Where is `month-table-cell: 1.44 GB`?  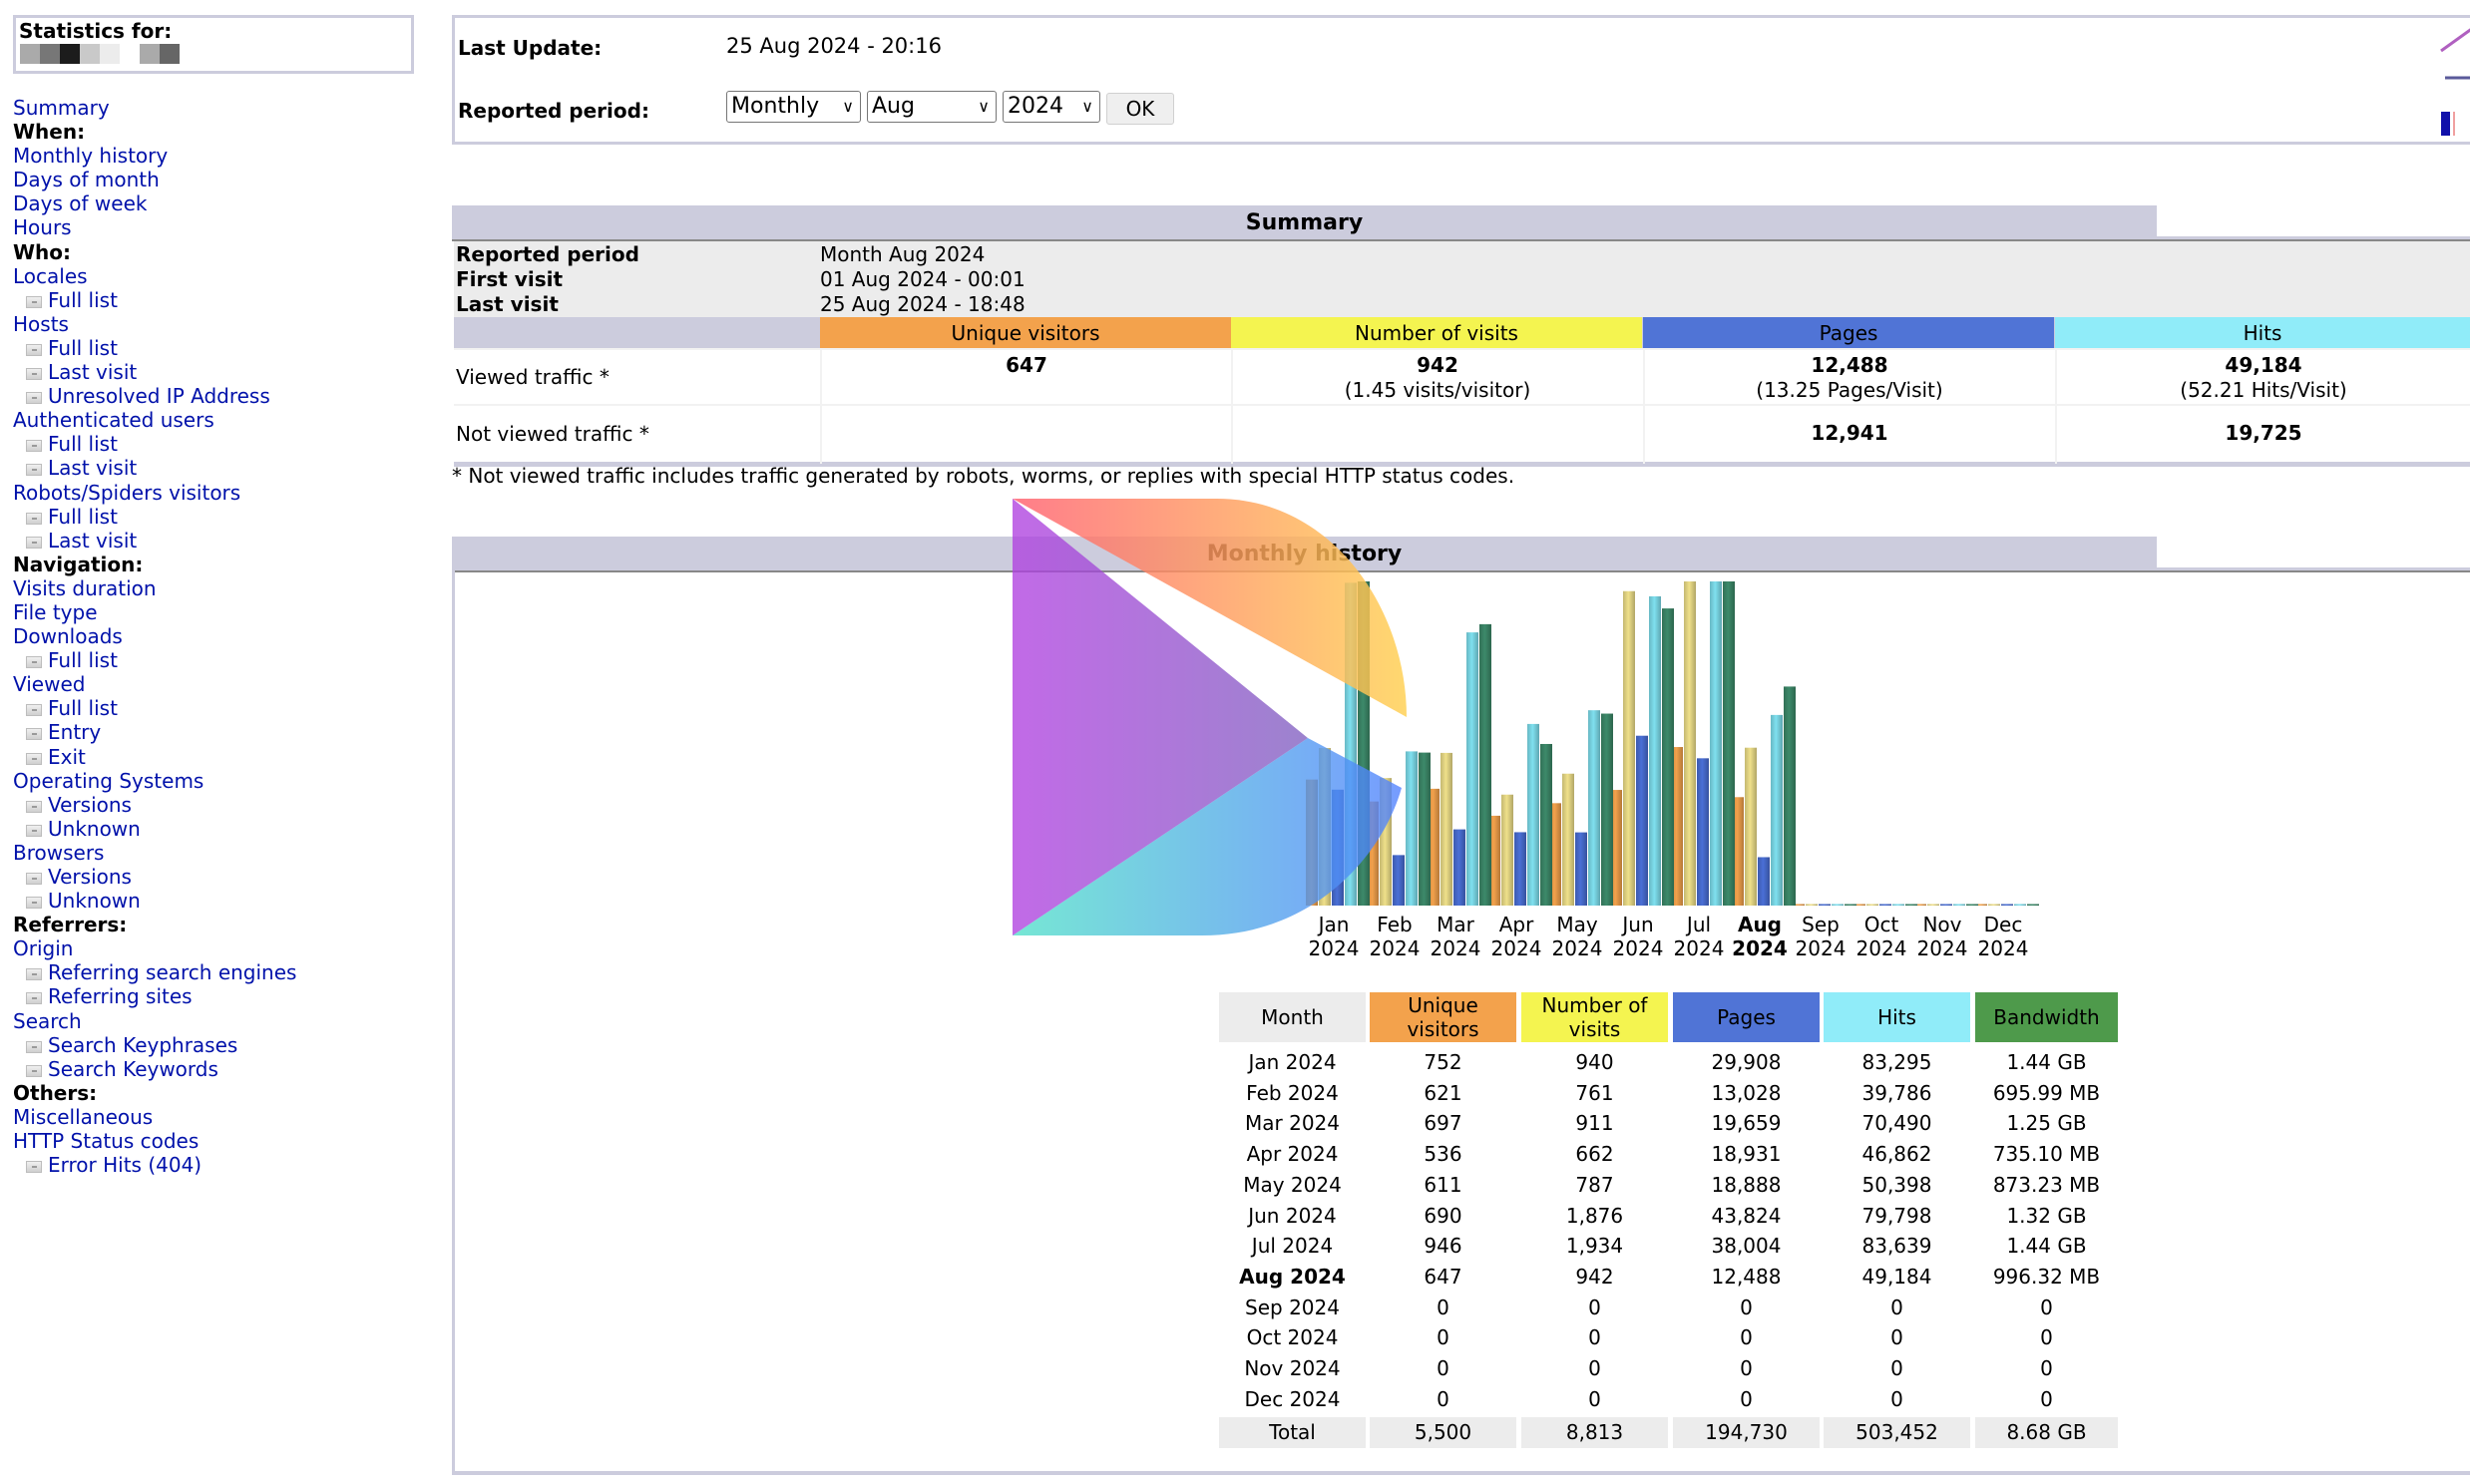
month-table-cell: 1.44 GB is located at coordinates (2046, 1246).